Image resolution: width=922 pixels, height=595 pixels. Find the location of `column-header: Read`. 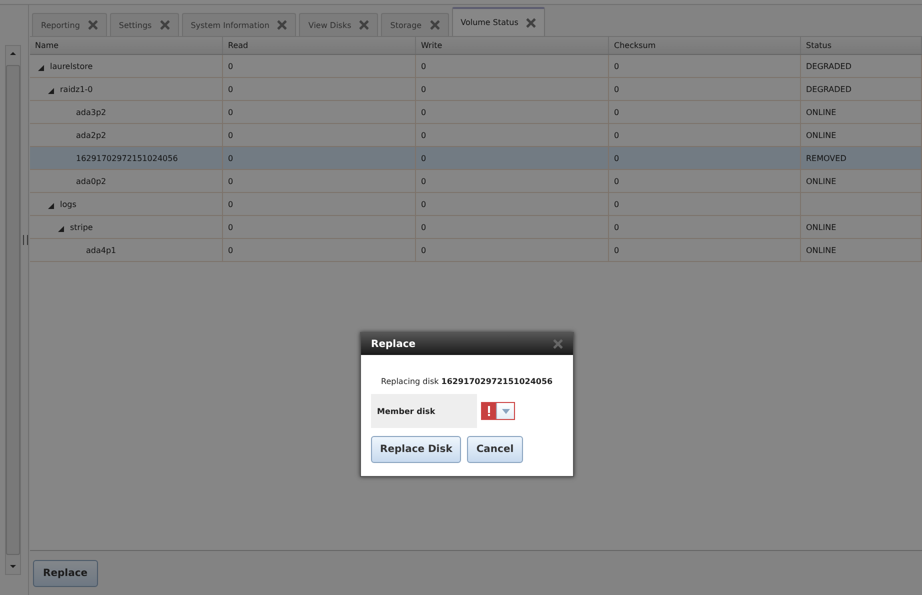

column-header: Read is located at coordinates (319, 45).